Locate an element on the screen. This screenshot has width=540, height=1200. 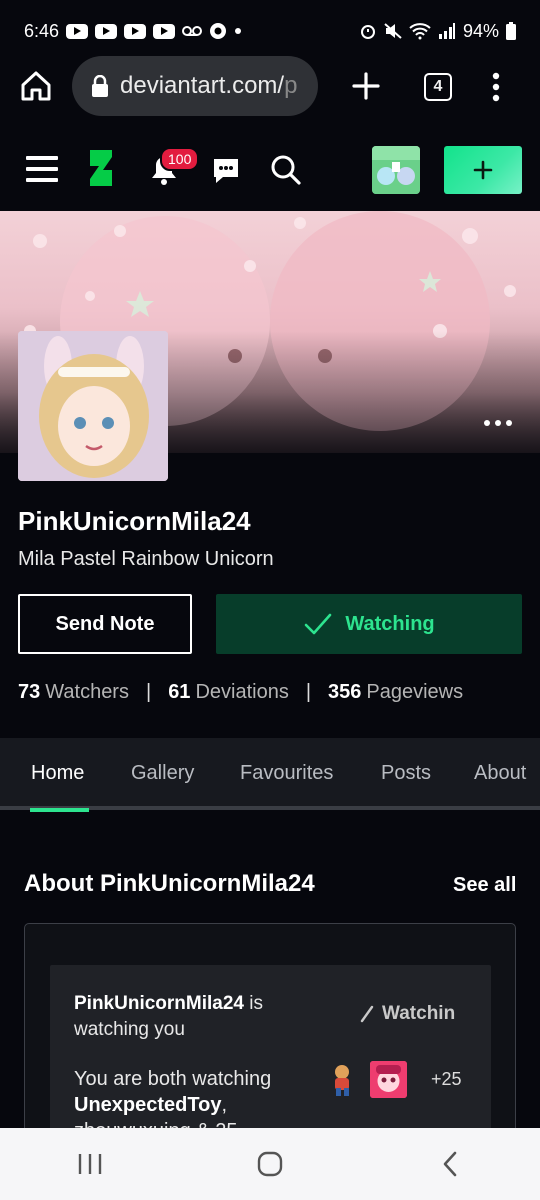
send-note-button: Send Note is located at coordinates (105, 624).